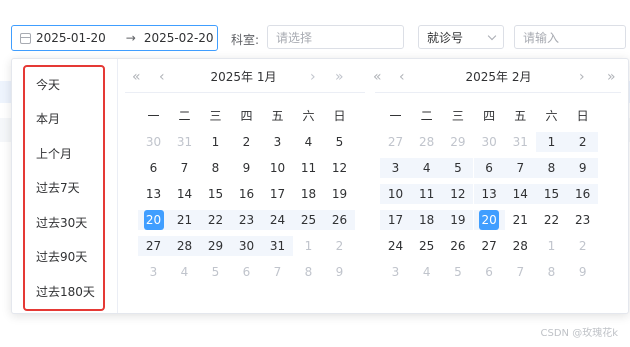 This screenshot has height=347, width=630. What do you see at coordinates (61, 222) in the screenshot?
I see `shortcut-past-30-days: 过去30天` at bounding box center [61, 222].